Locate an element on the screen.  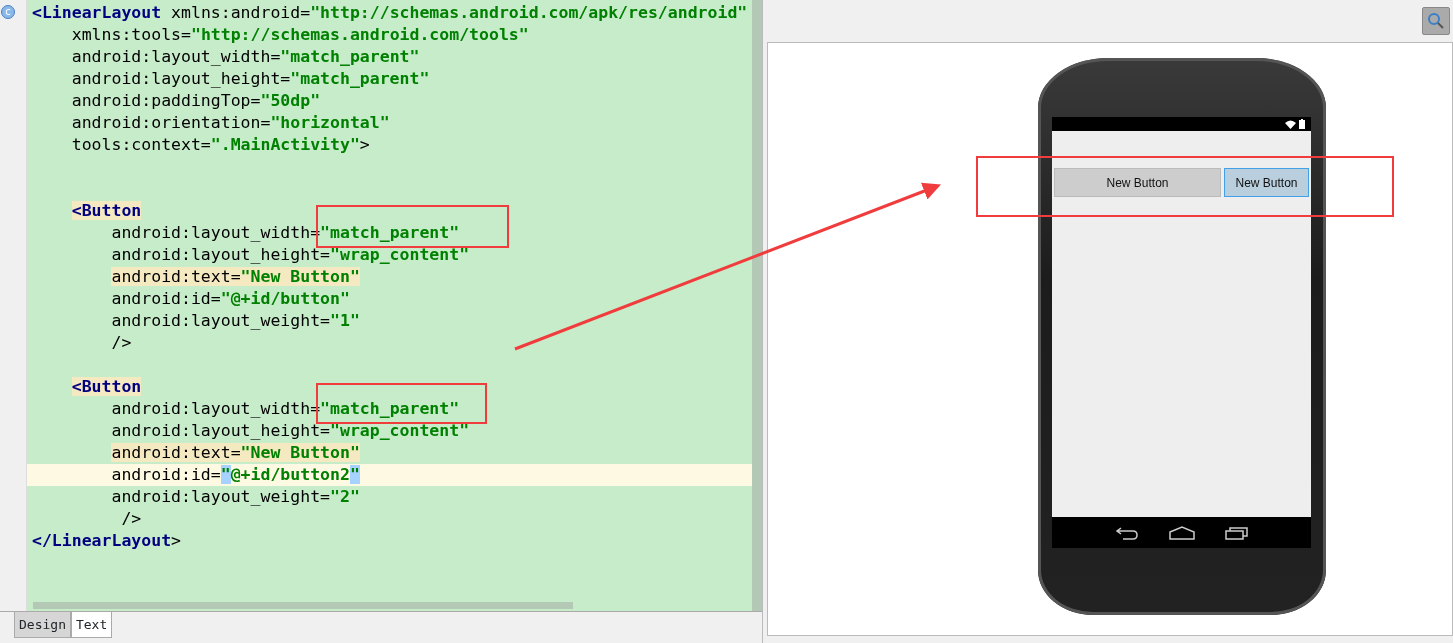
recents-icon is located at coordinates (1236, 532).